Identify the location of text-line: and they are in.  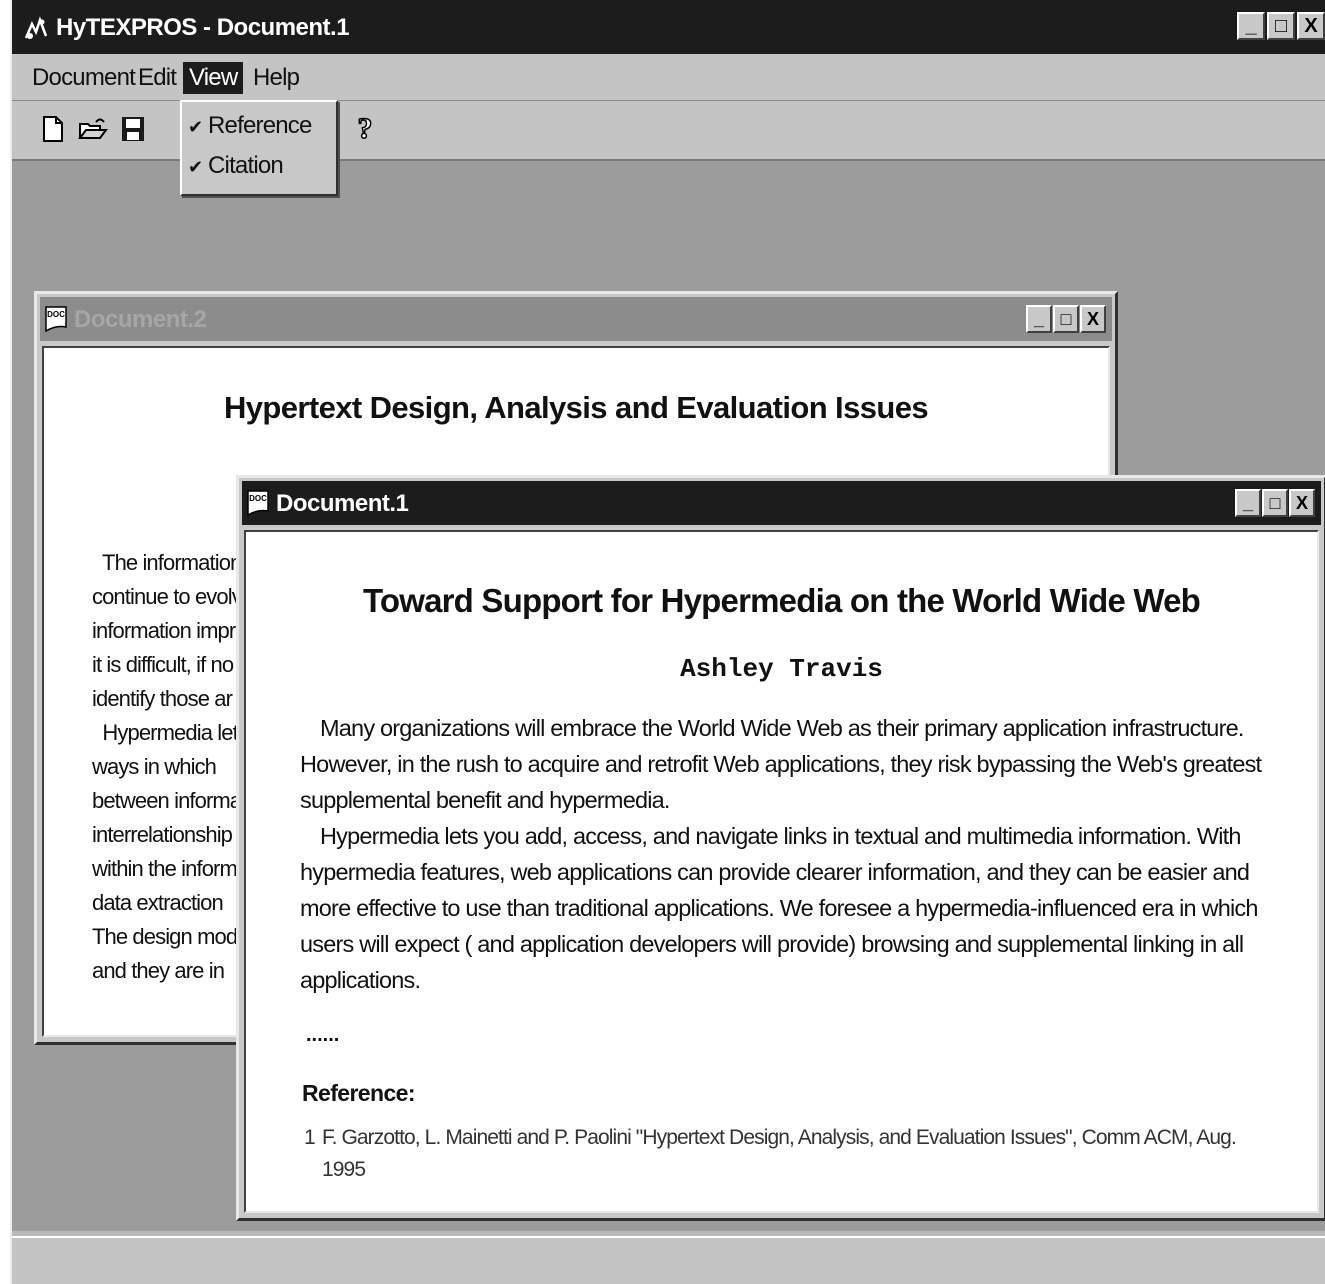
(158, 970).